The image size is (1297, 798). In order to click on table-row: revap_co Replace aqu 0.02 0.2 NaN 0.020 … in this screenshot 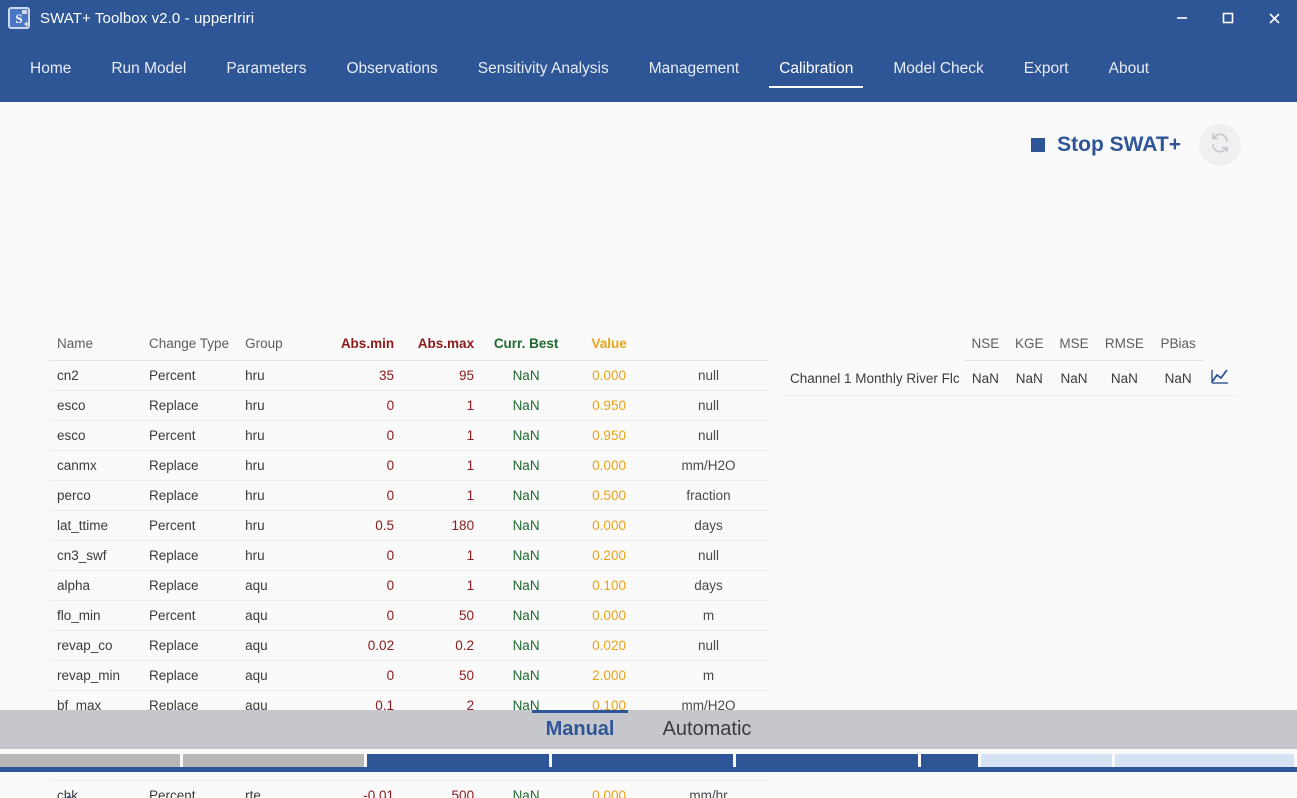, I will do `click(409, 645)`.